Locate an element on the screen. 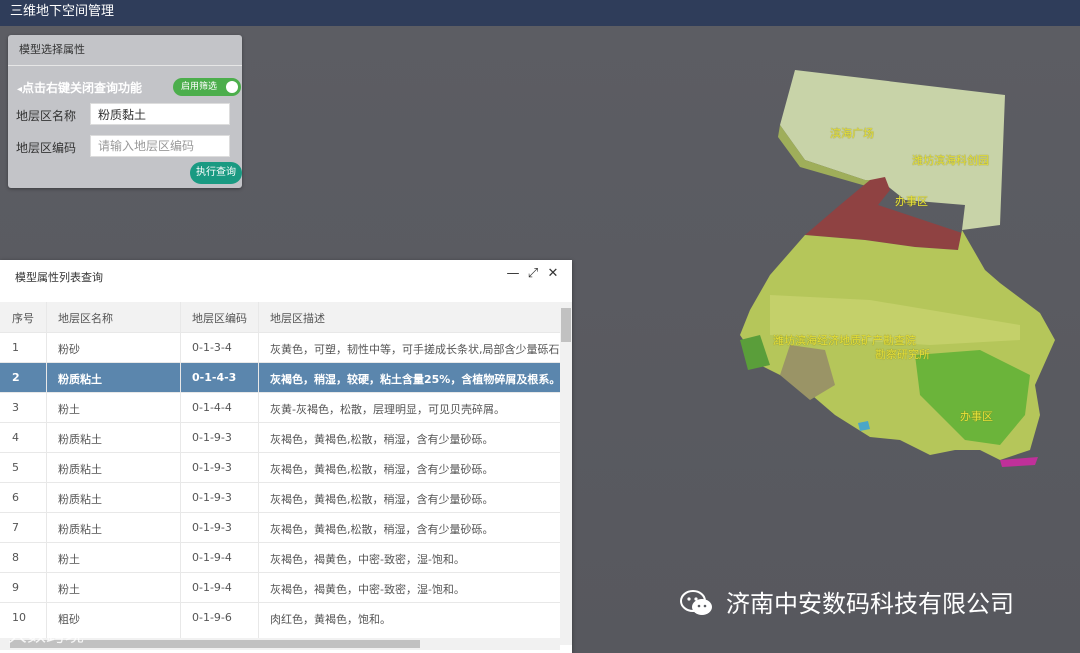 This screenshot has width=1080, height=653. table-row: 9 粉土 0-1-9-4 灰褐色，褐黄色，中密-致密，湿-饱和。 is located at coordinates (280, 587).